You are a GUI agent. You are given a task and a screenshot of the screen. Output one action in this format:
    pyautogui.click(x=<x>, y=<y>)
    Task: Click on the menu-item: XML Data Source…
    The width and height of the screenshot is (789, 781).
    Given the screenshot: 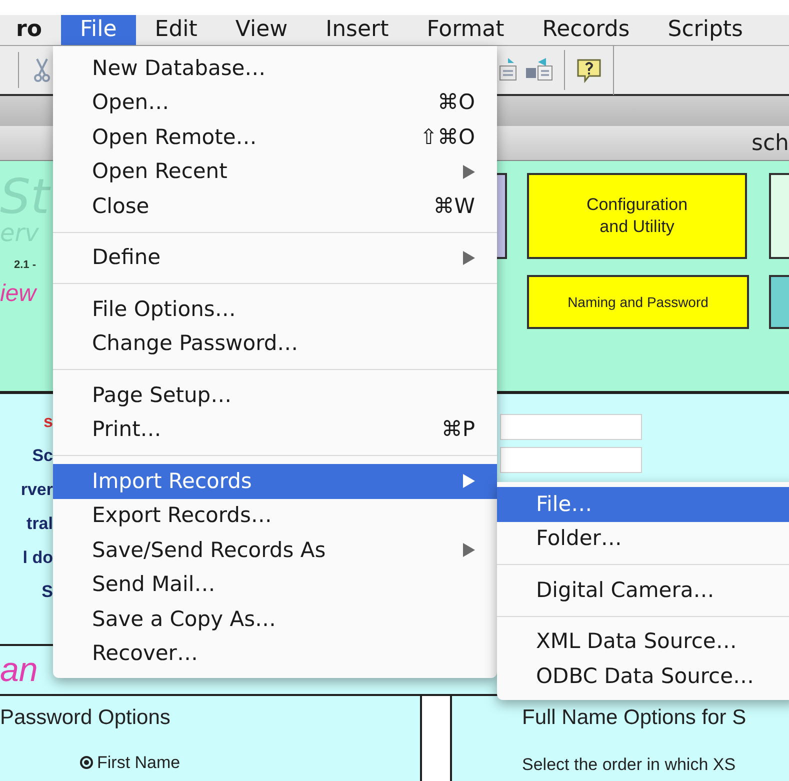 What is the action you would take?
    pyautogui.click(x=643, y=641)
    